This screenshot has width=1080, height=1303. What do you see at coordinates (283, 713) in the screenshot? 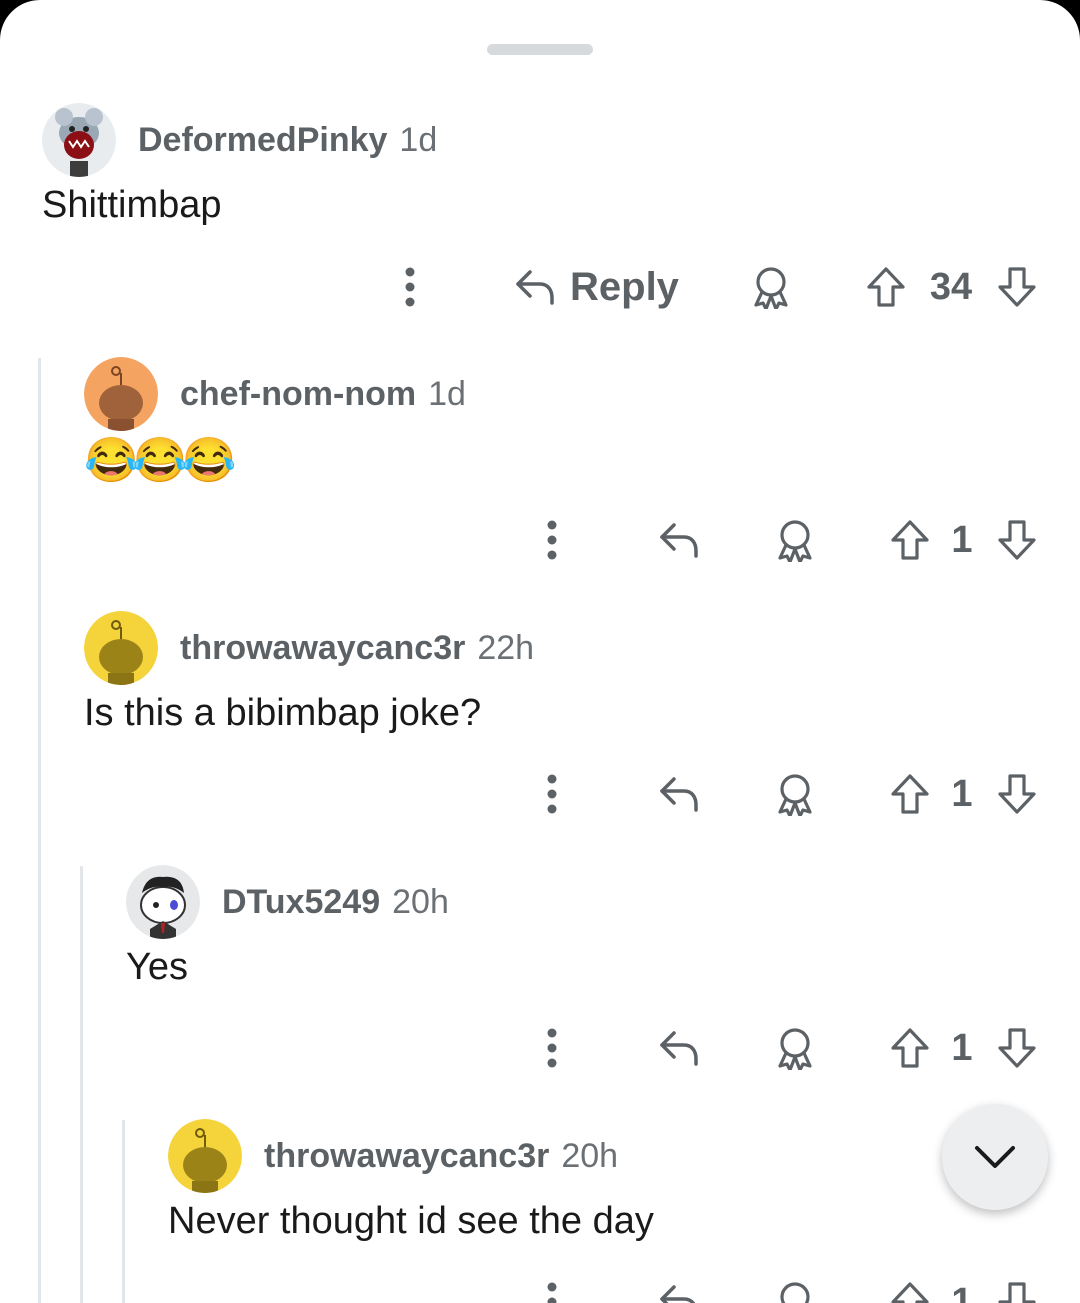
I see `comment-body: Is this a bibimbap joke?` at bounding box center [283, 713].